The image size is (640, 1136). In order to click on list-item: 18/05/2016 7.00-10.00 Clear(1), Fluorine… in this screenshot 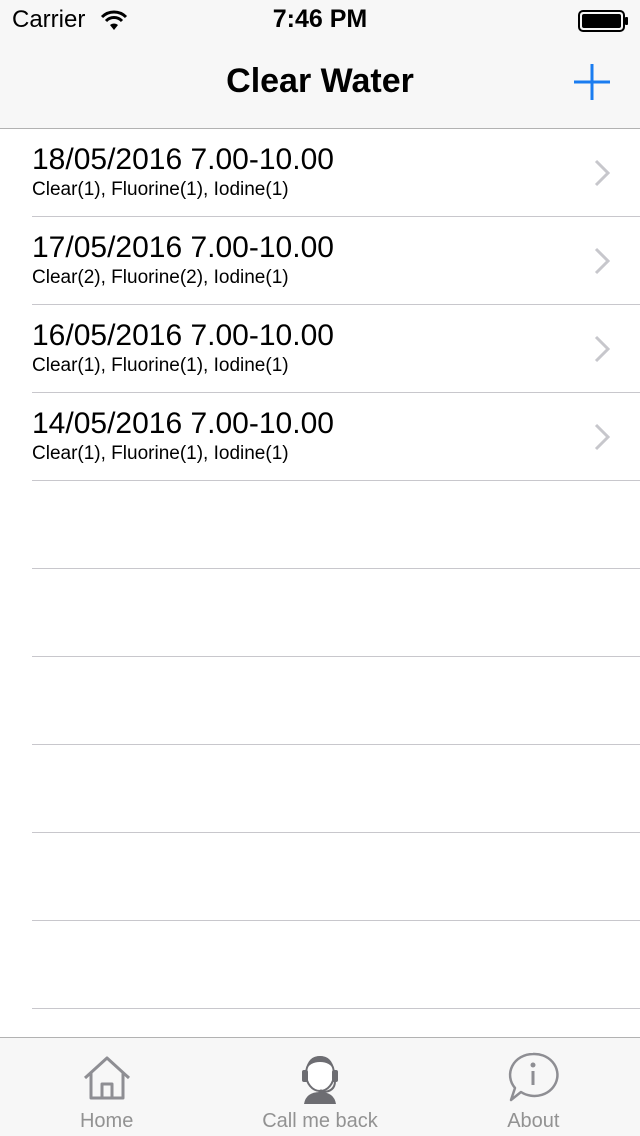, I will do `click(336, 173)`.